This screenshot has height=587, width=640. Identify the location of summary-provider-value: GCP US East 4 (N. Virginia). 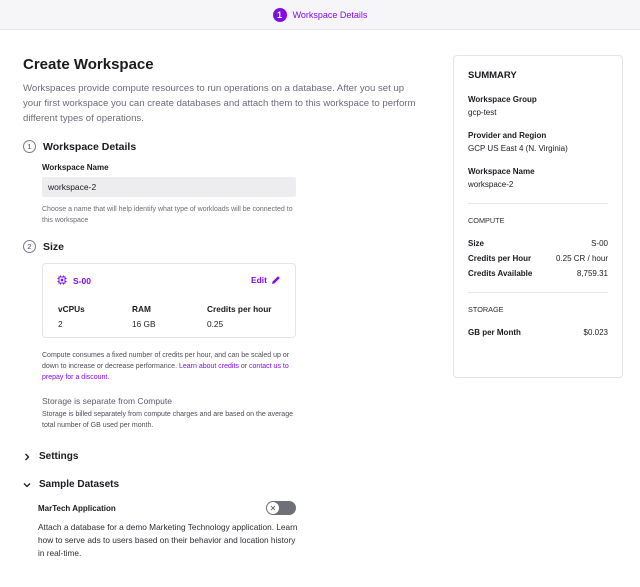
(518, 148).